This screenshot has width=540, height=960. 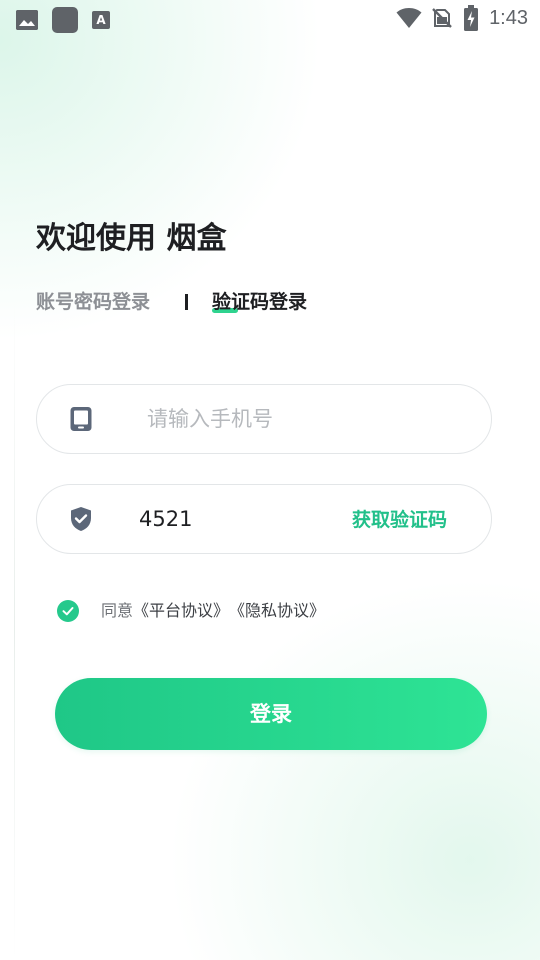 What do you see at coordinates (101, 20) in the screenshot?
I see `a-notification-icon: A` at bounding box center [101, 20].